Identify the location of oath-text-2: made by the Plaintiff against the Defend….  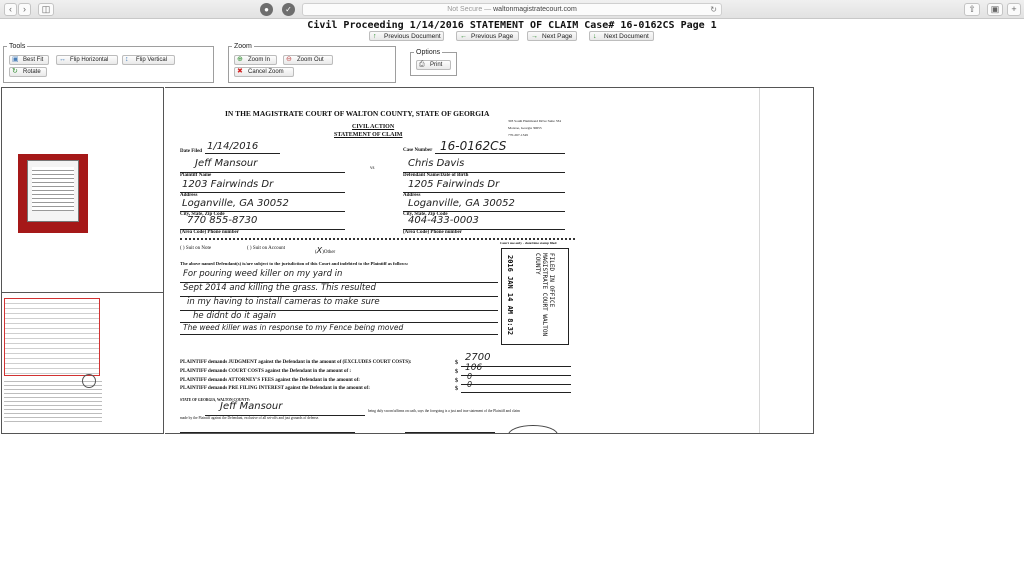
(250, 418).